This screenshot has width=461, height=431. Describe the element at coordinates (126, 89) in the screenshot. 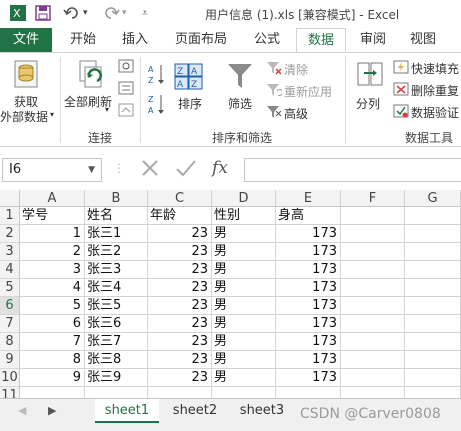

I see `properties-icon` at that location.